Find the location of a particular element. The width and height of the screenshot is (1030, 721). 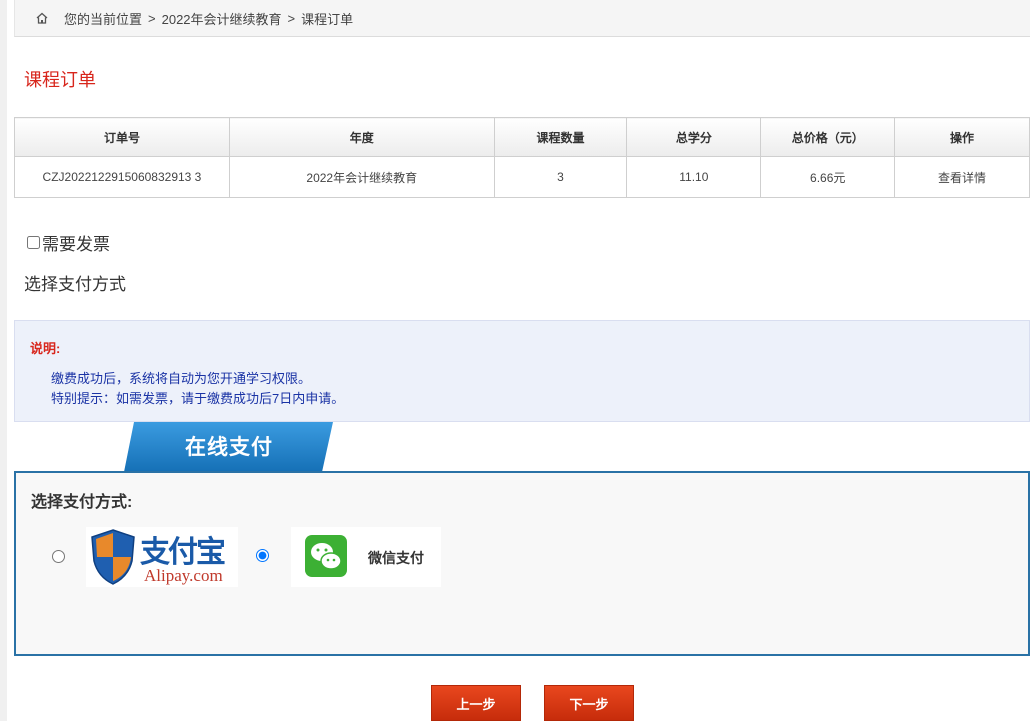

notice-line: 特别提示：如需发票，请于缴费成功后7日内申请。 is located at coordinates (198, 398).